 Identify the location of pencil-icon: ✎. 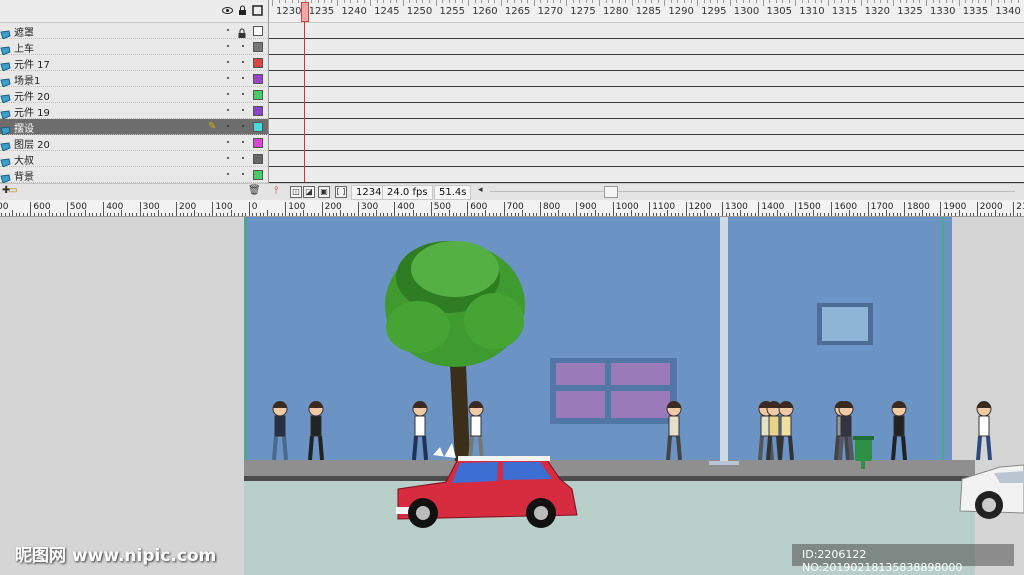
(212, 126).